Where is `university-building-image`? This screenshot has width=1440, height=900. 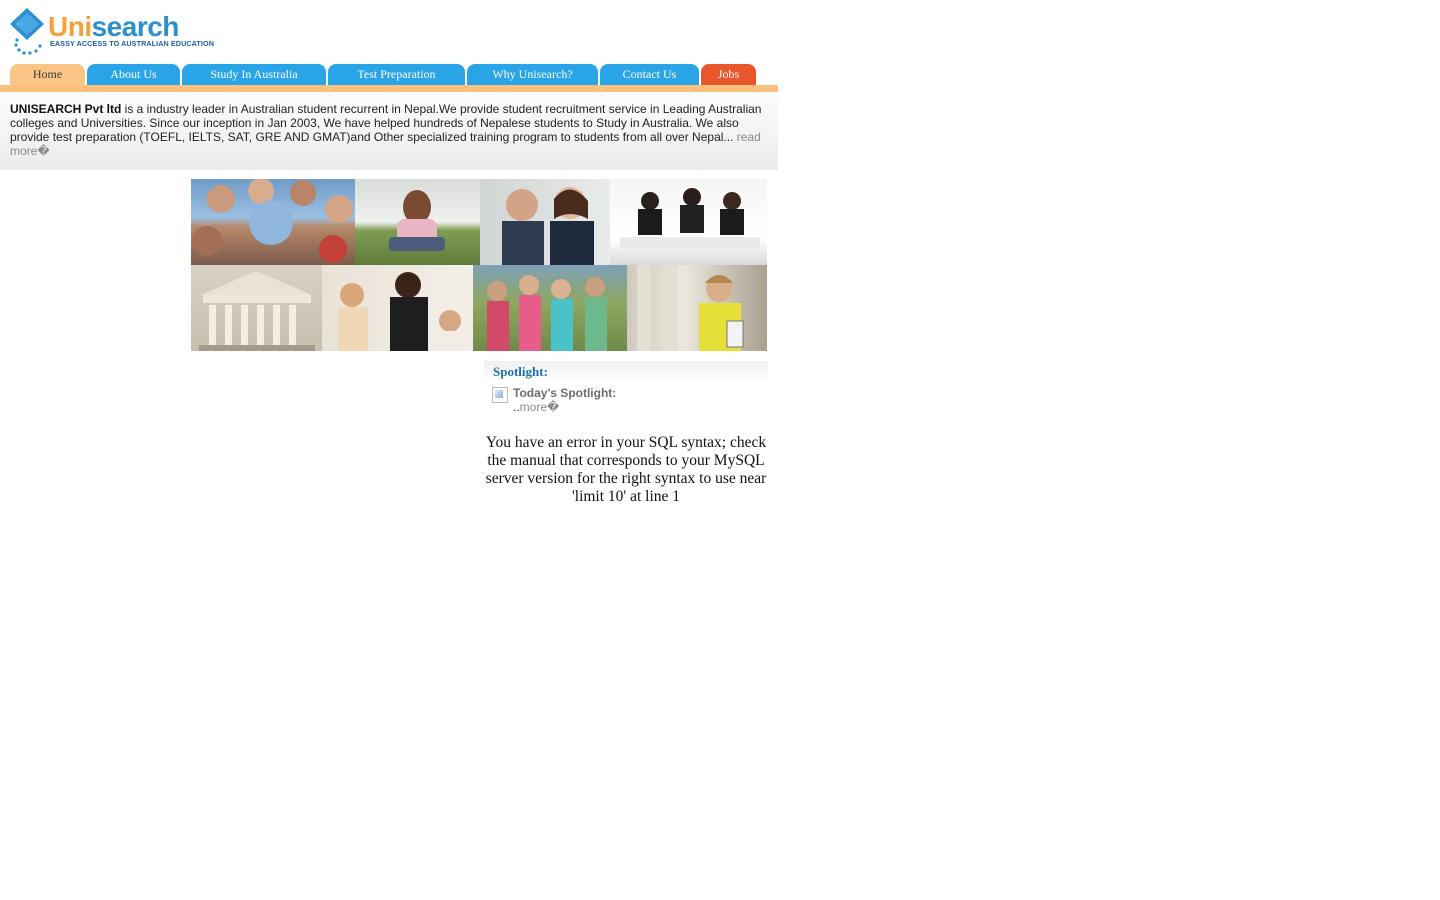
university-building-image is located at coordinates (257, 311).